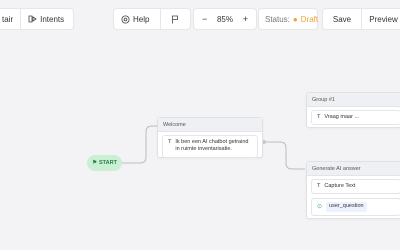 The image size is (400, 250). I want to click on toolbar-left-group: tair Intents, so click(37, 19).